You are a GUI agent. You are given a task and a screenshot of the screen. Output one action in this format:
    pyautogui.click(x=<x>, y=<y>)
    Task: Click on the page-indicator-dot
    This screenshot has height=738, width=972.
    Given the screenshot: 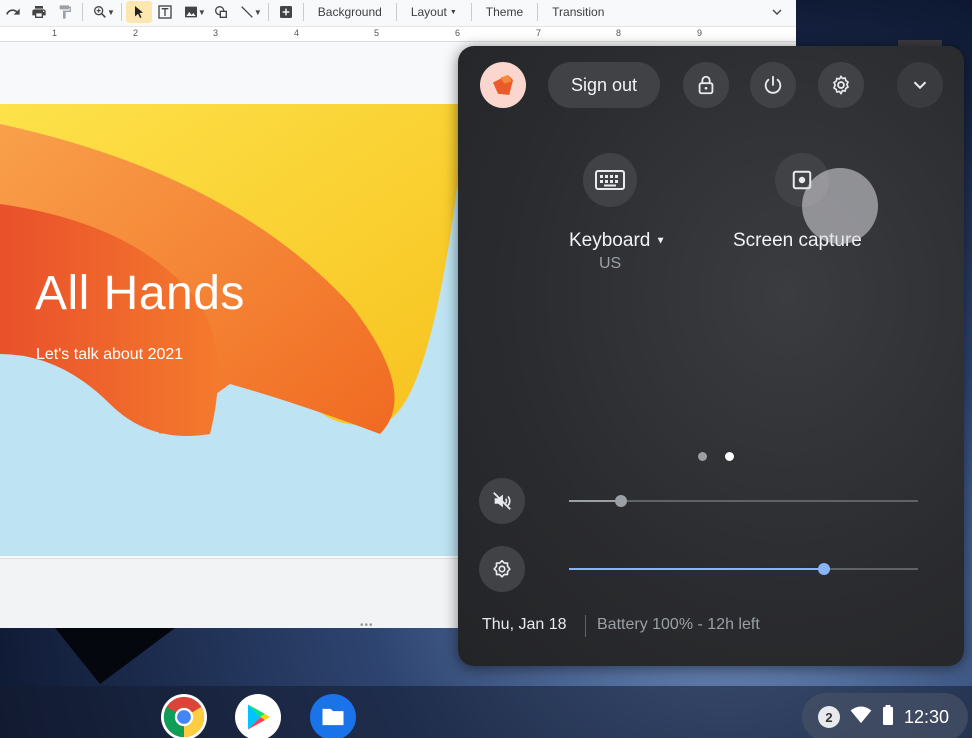 What is the action you would take?
    pyautogui.click(x=702, y=456)
    